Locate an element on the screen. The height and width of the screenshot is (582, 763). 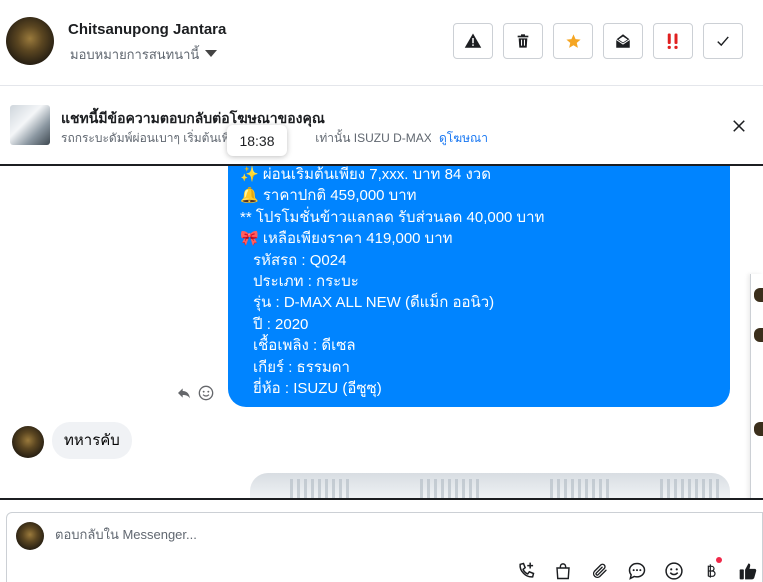
follow-up-button is located at coordinates (673, 41).